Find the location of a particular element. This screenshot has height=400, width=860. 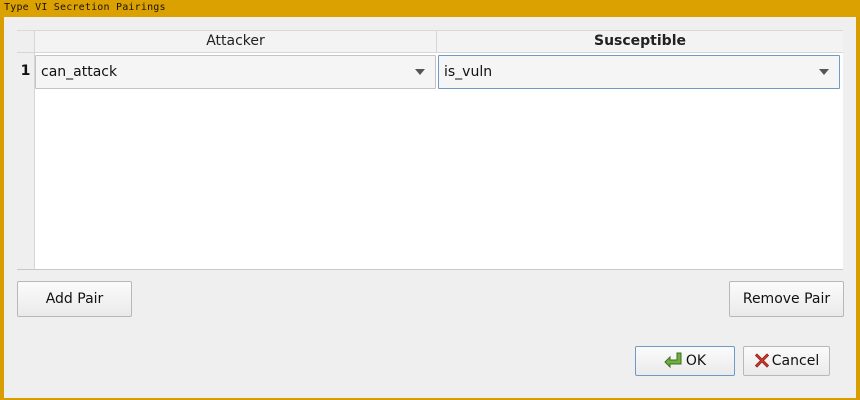

susceptible-dropdown: is_vuln is located at coordinates (639, 72).